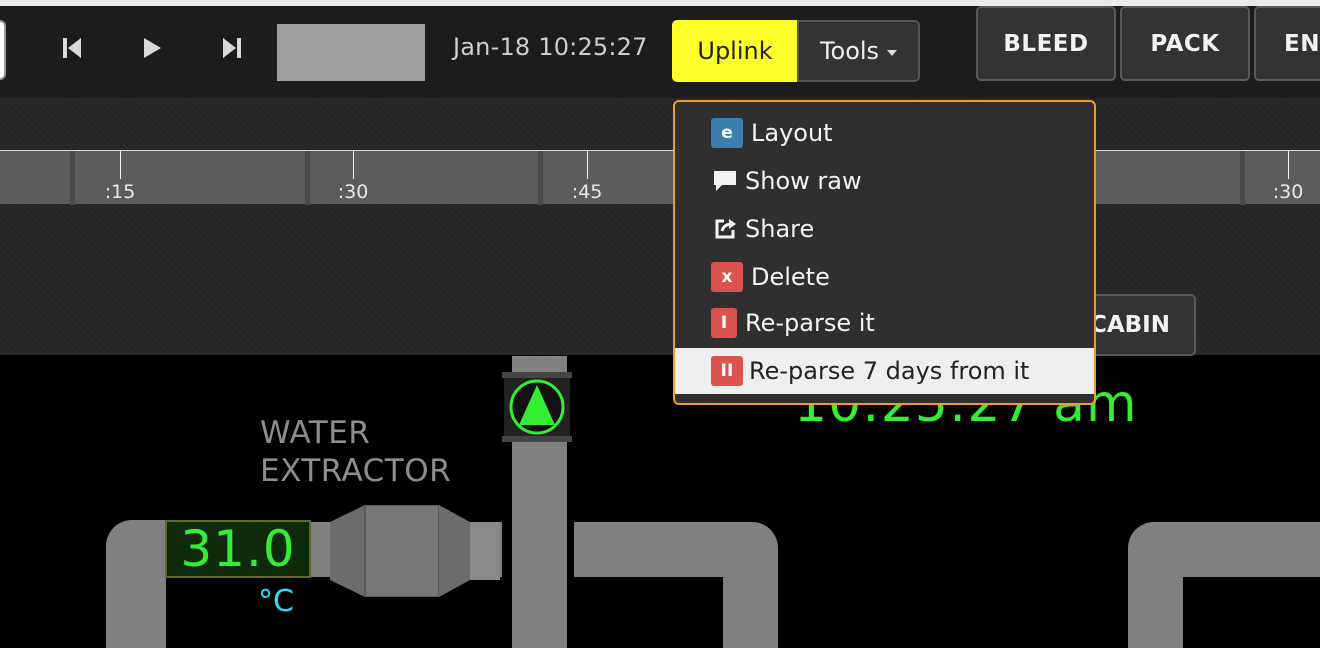 The width and height of the screenshot is (1320, 648). Describe the element at coordinates (1046, 43) in the screenshot. I see `bleed-button: BLEED` at that location.